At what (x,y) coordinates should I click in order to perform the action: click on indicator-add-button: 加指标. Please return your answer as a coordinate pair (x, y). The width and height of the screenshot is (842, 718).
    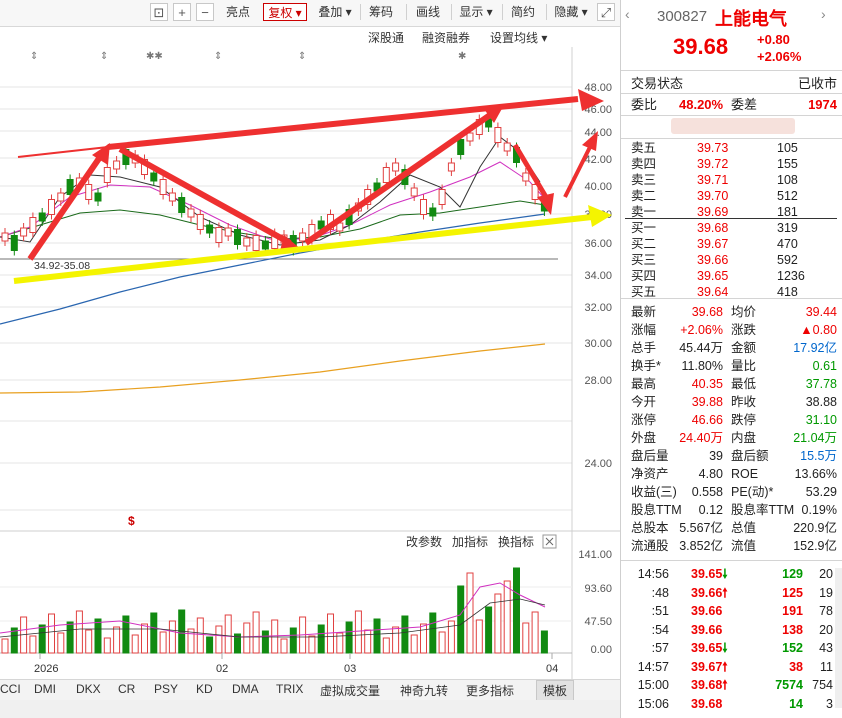
    Looking at the image, I should click on (470, 541).